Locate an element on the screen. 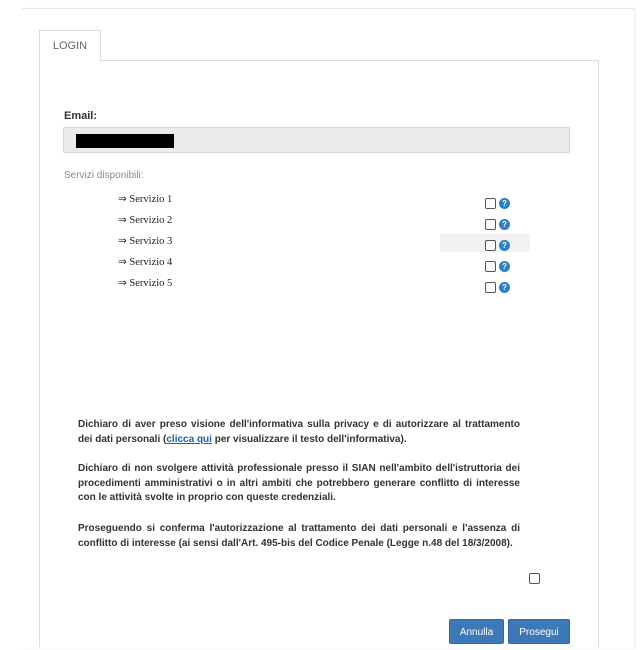  service-item-1: ⇒ Servizio 1 is located at coordinates (318, 201).